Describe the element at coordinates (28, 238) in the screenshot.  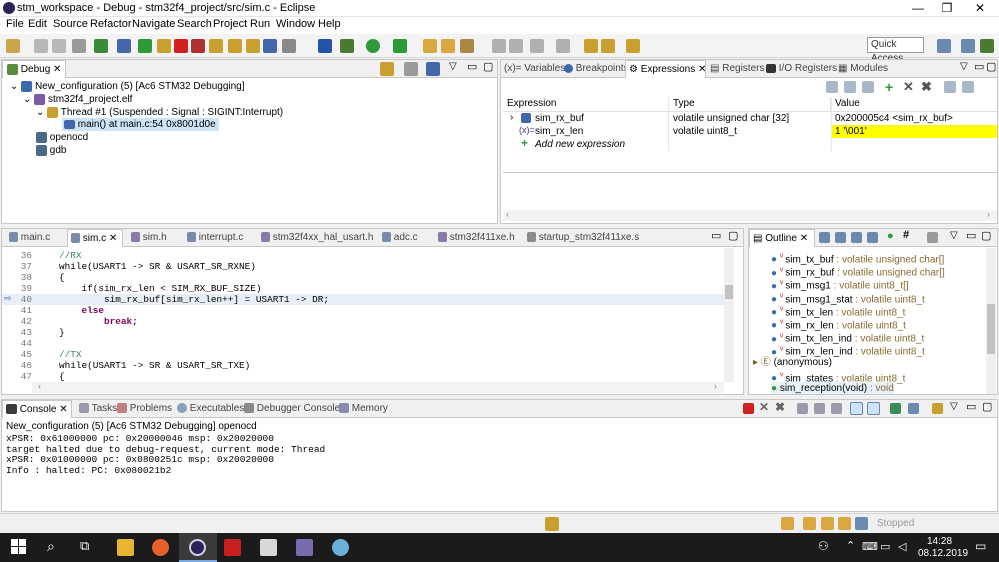
I see `tab-main-c: main.c` at that location.